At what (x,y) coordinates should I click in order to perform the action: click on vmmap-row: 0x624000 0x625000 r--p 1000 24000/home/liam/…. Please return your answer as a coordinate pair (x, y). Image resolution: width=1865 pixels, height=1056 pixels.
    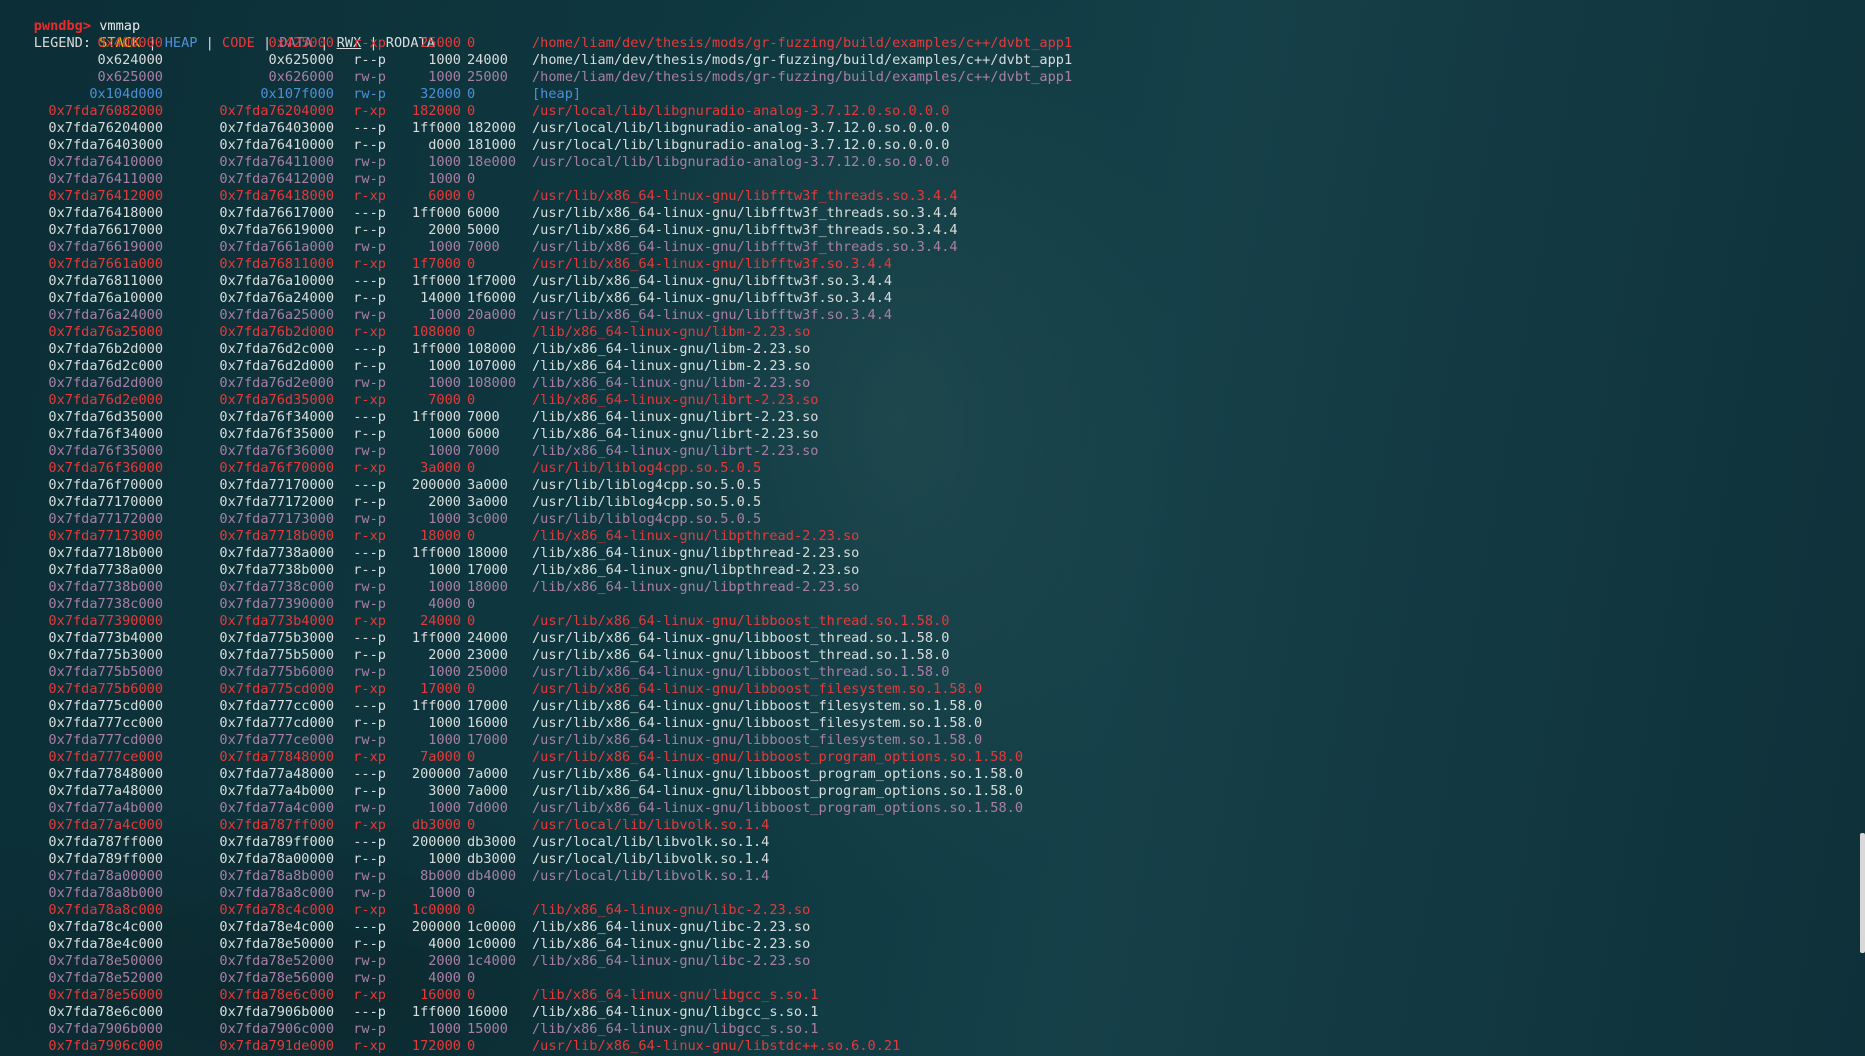
    Looking at the image, I should click on (926, 60).